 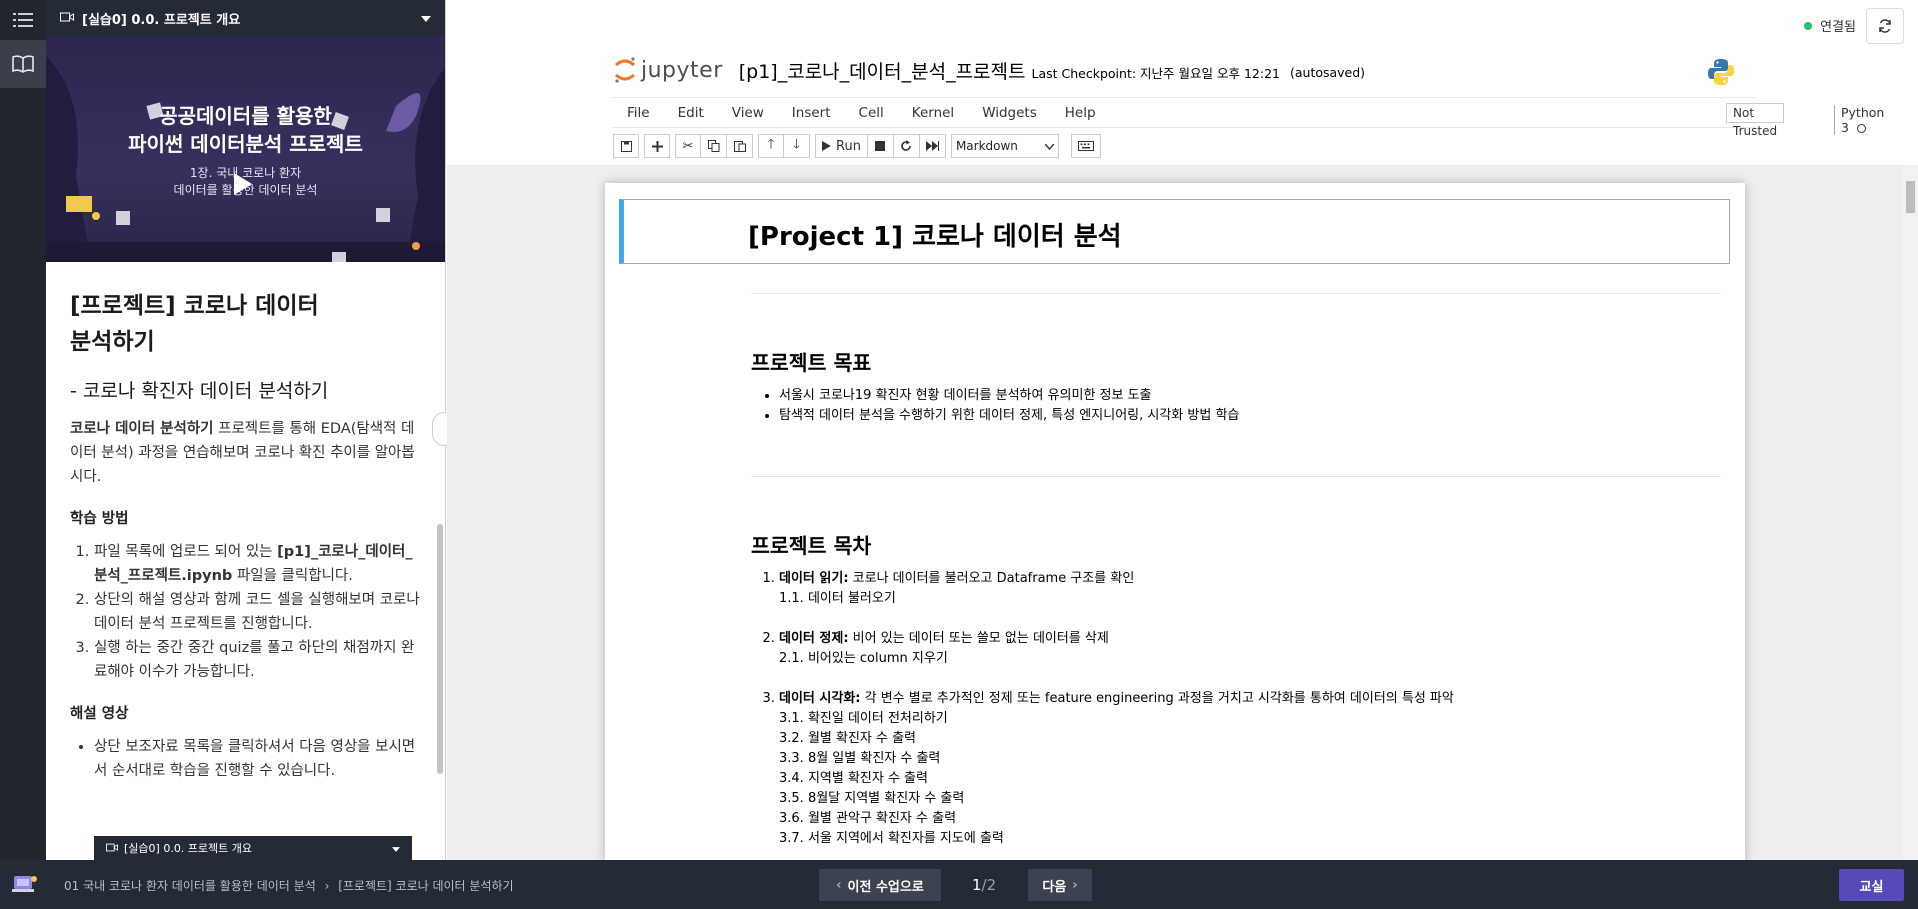 What do you see at coordinates (935, 237) in the screenshot?
I see `notebook-title: [Project 1] 코로나 데이터 분석` at bounding box center [935, 237].